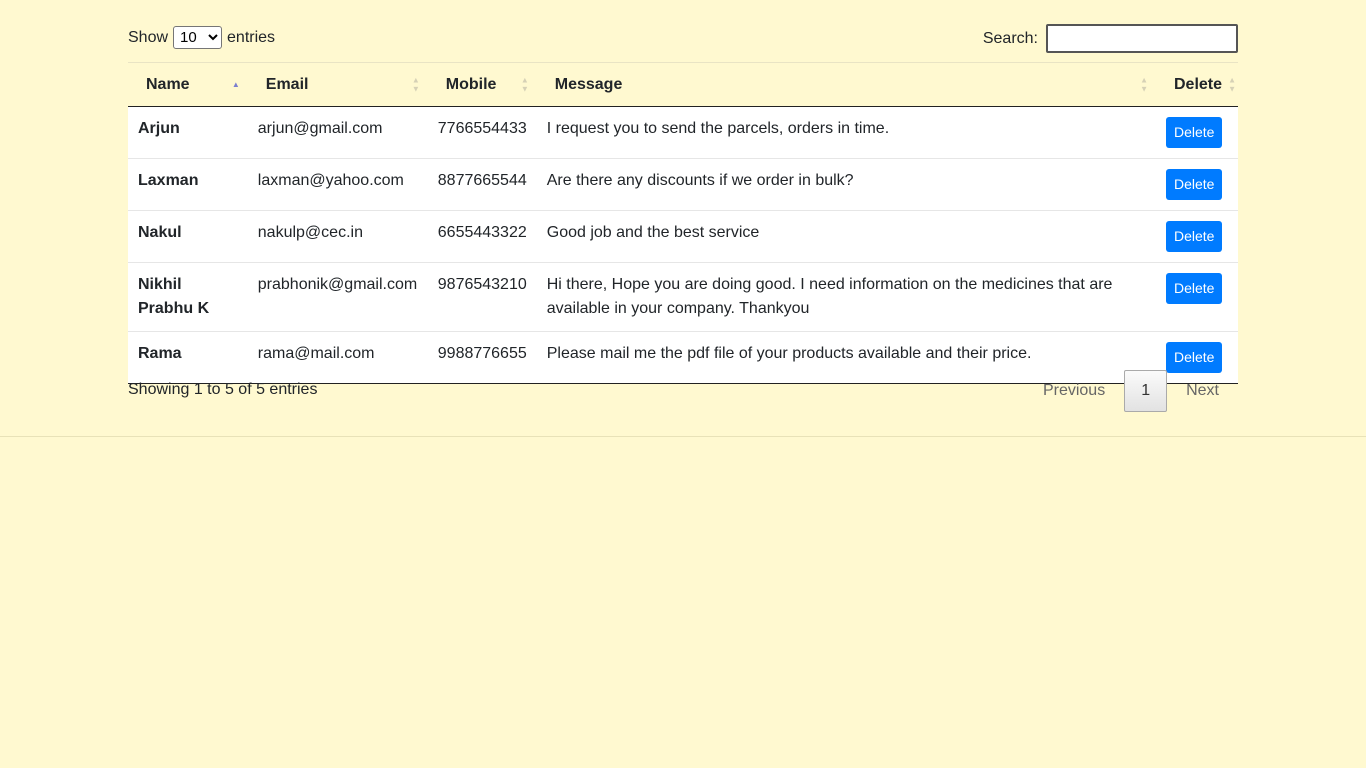 This screenshot has height=768, width=1366. Describe the element at coordinates (683, 39) in the screenshot. I see `table-toolbar: Show 10 entries Search:` at that location.